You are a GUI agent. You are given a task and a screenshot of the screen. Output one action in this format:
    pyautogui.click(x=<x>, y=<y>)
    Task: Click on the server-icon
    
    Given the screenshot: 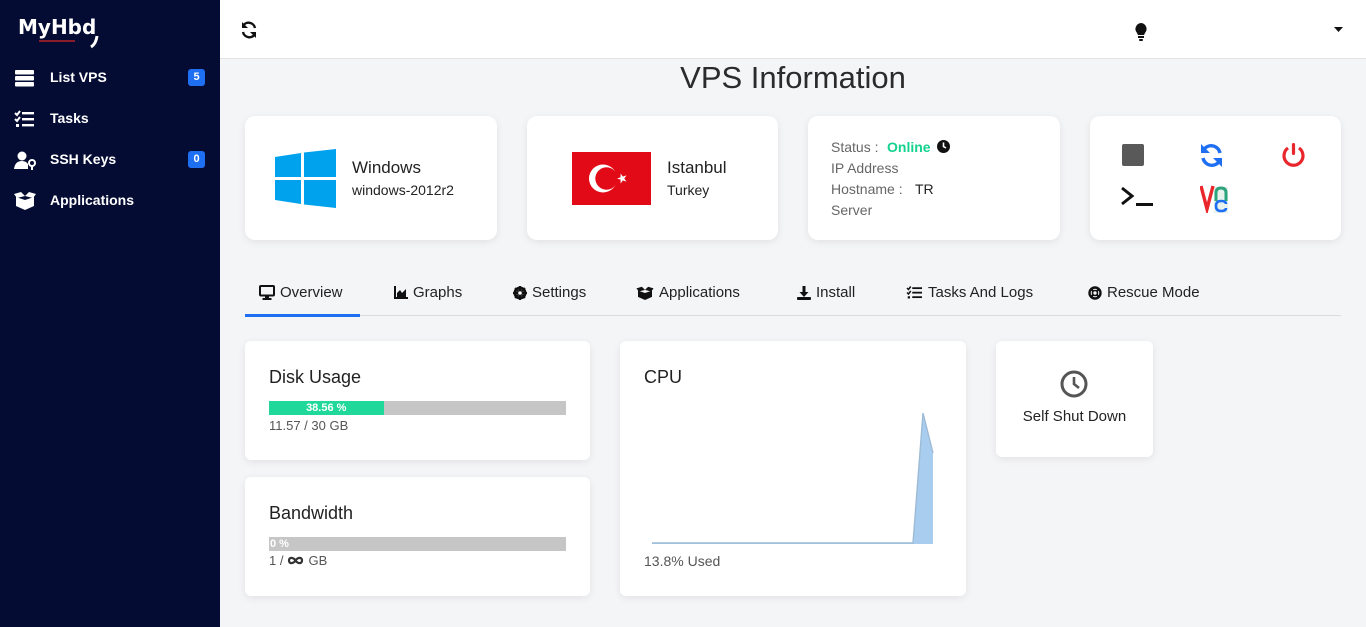 What is the action you would take?
    pyautogui.click(x=24, y=78)
    